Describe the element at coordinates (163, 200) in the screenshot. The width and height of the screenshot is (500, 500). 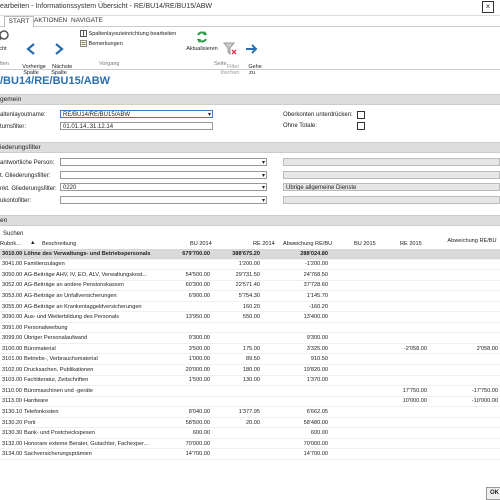
I see `account-filter-field: ▾` at that location.